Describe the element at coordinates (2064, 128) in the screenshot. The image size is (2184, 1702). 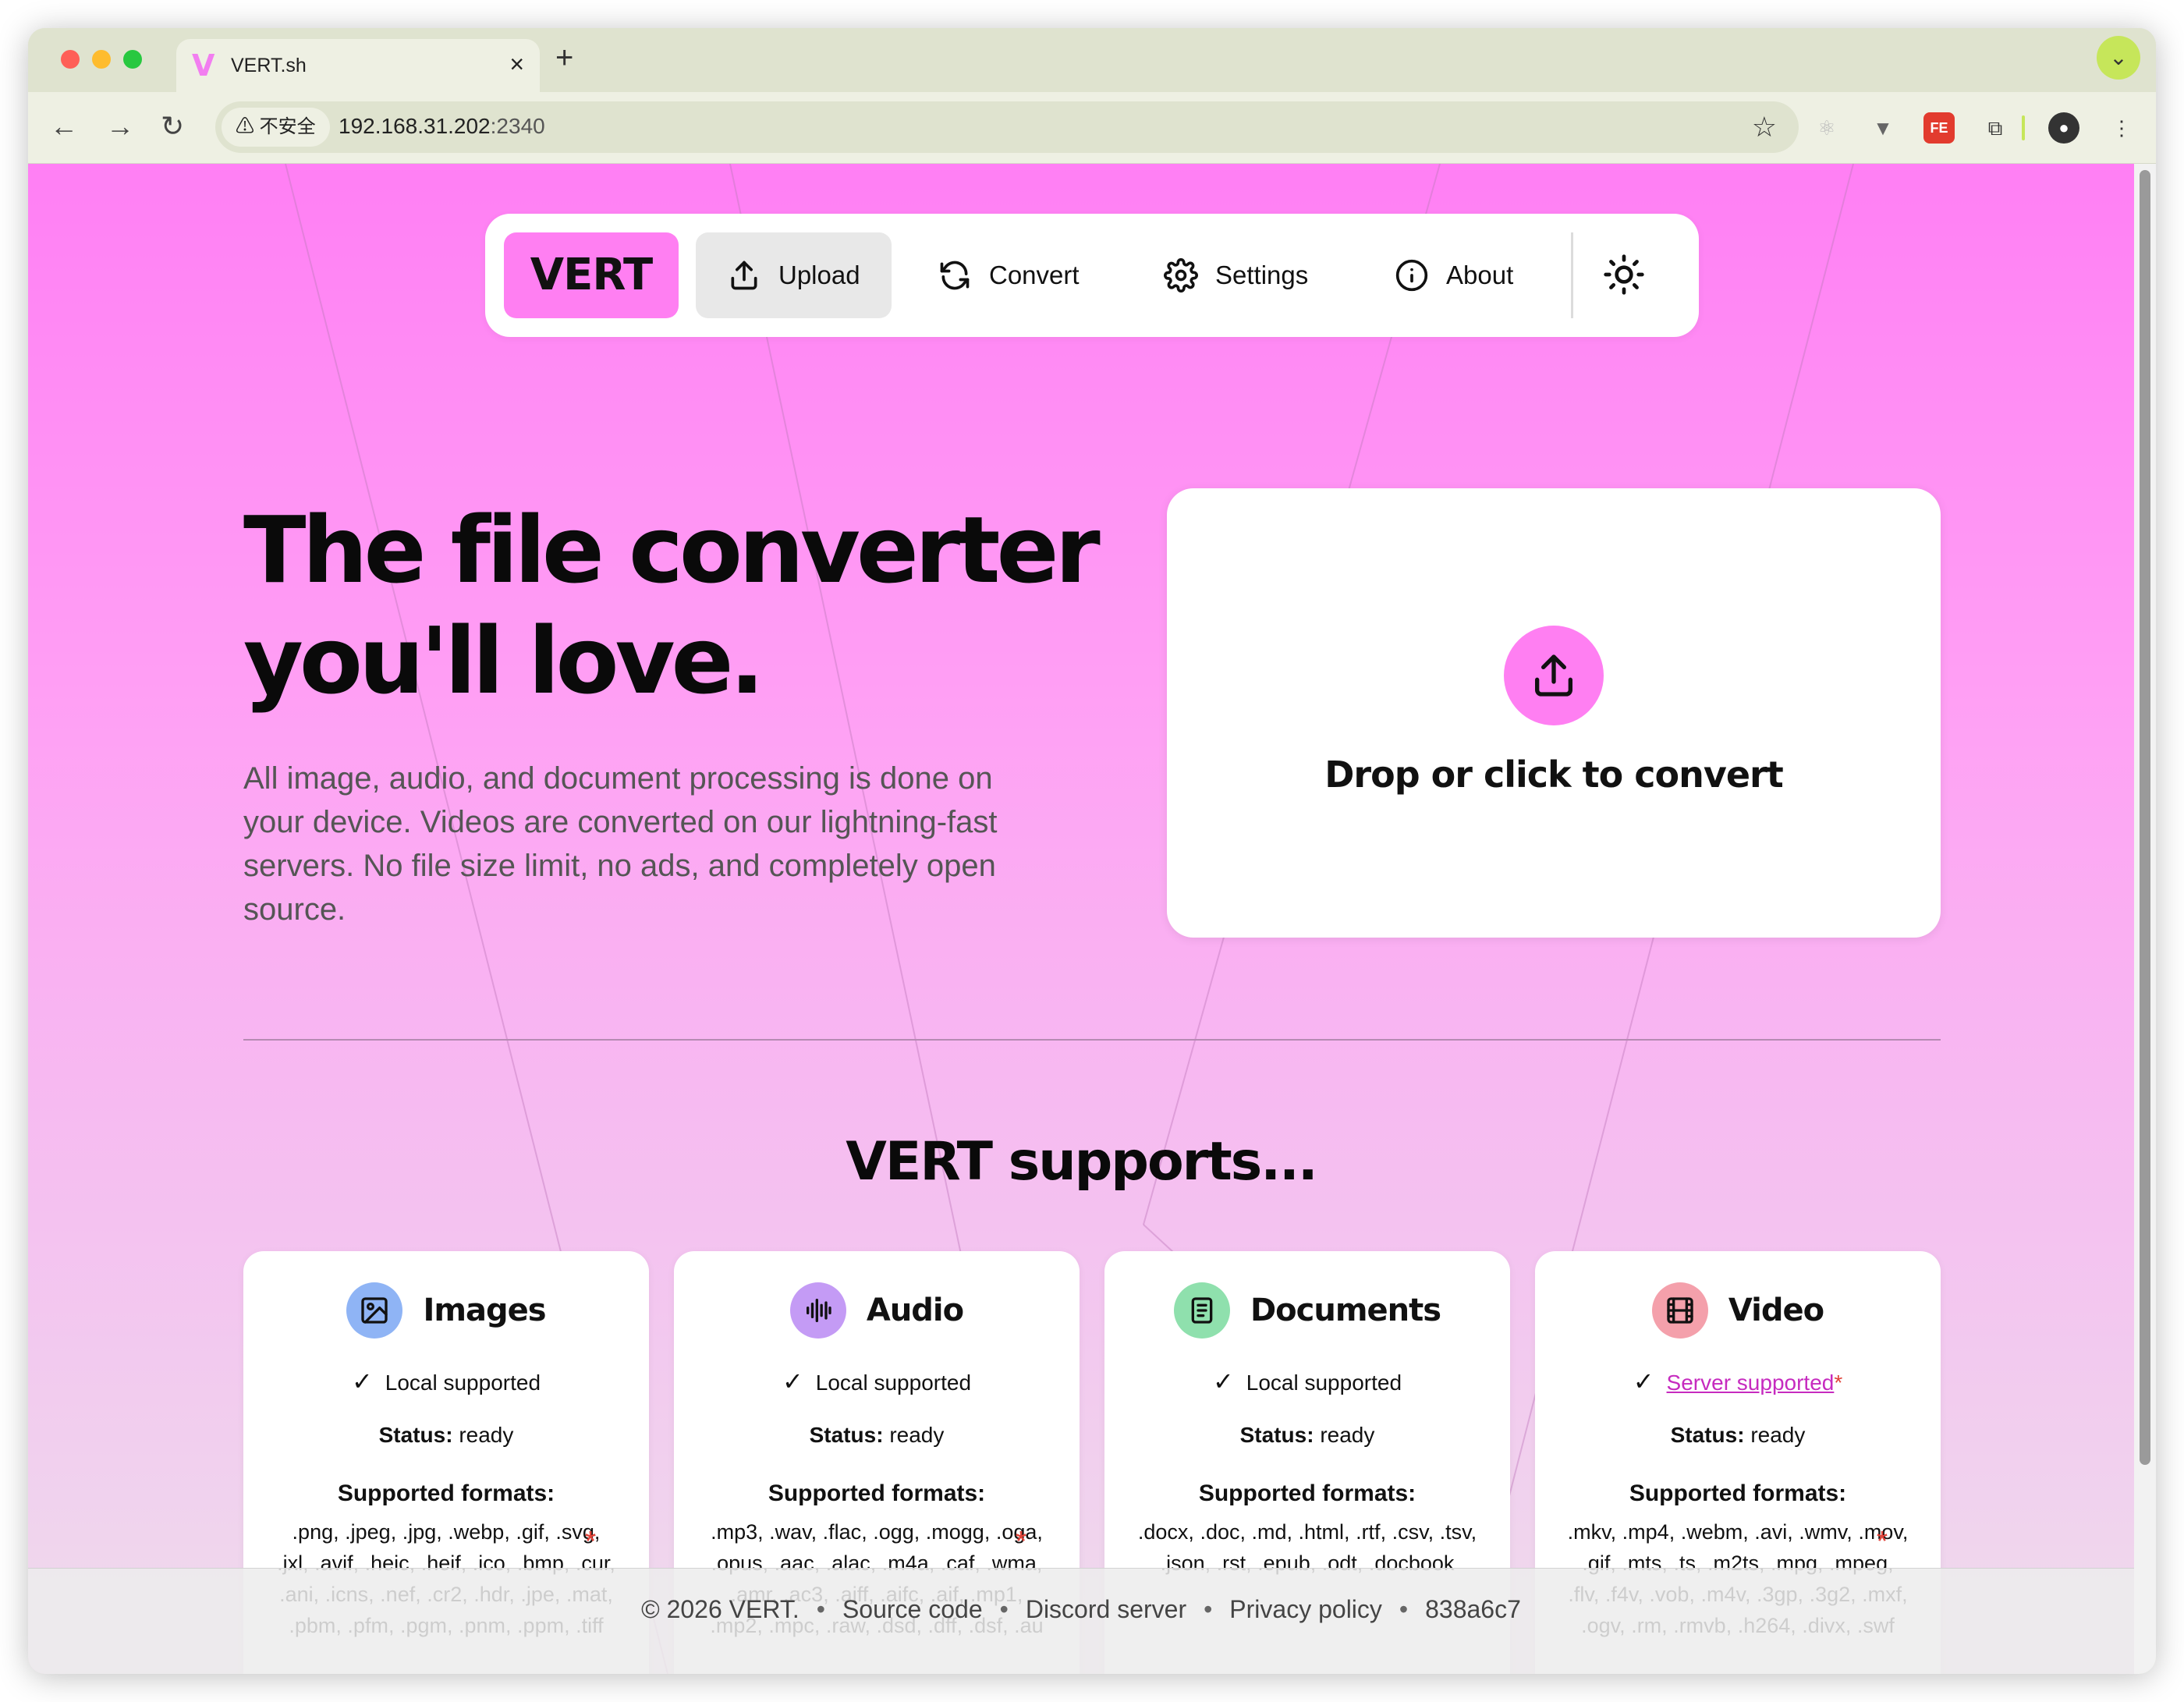
I see `profile-avatar: ●` at that location.